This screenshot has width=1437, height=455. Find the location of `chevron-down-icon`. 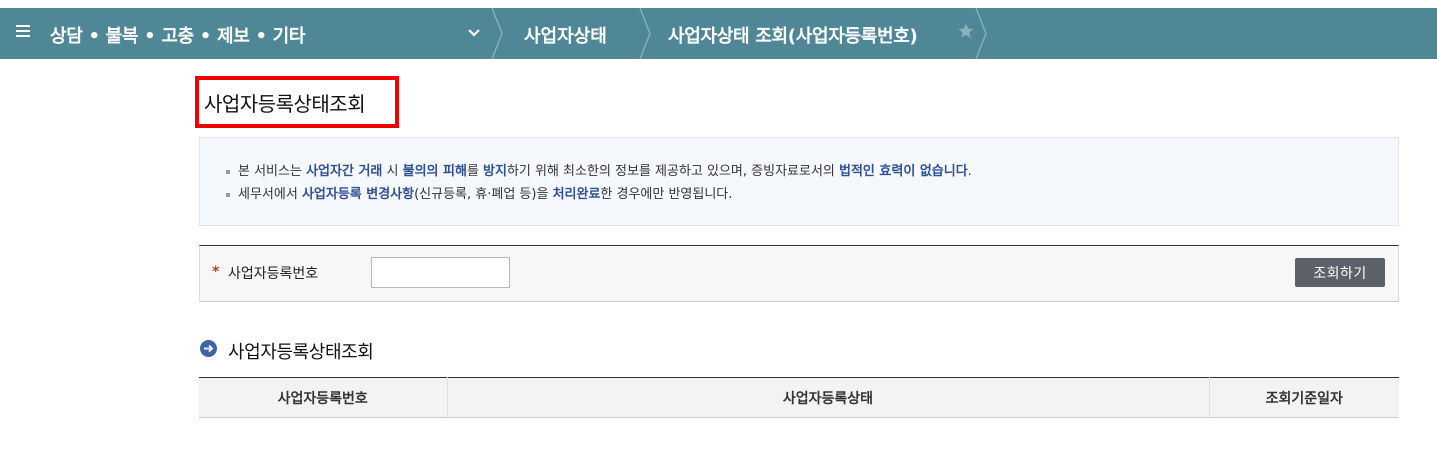

chevron-down-icon is located at coordinates (474, 33).